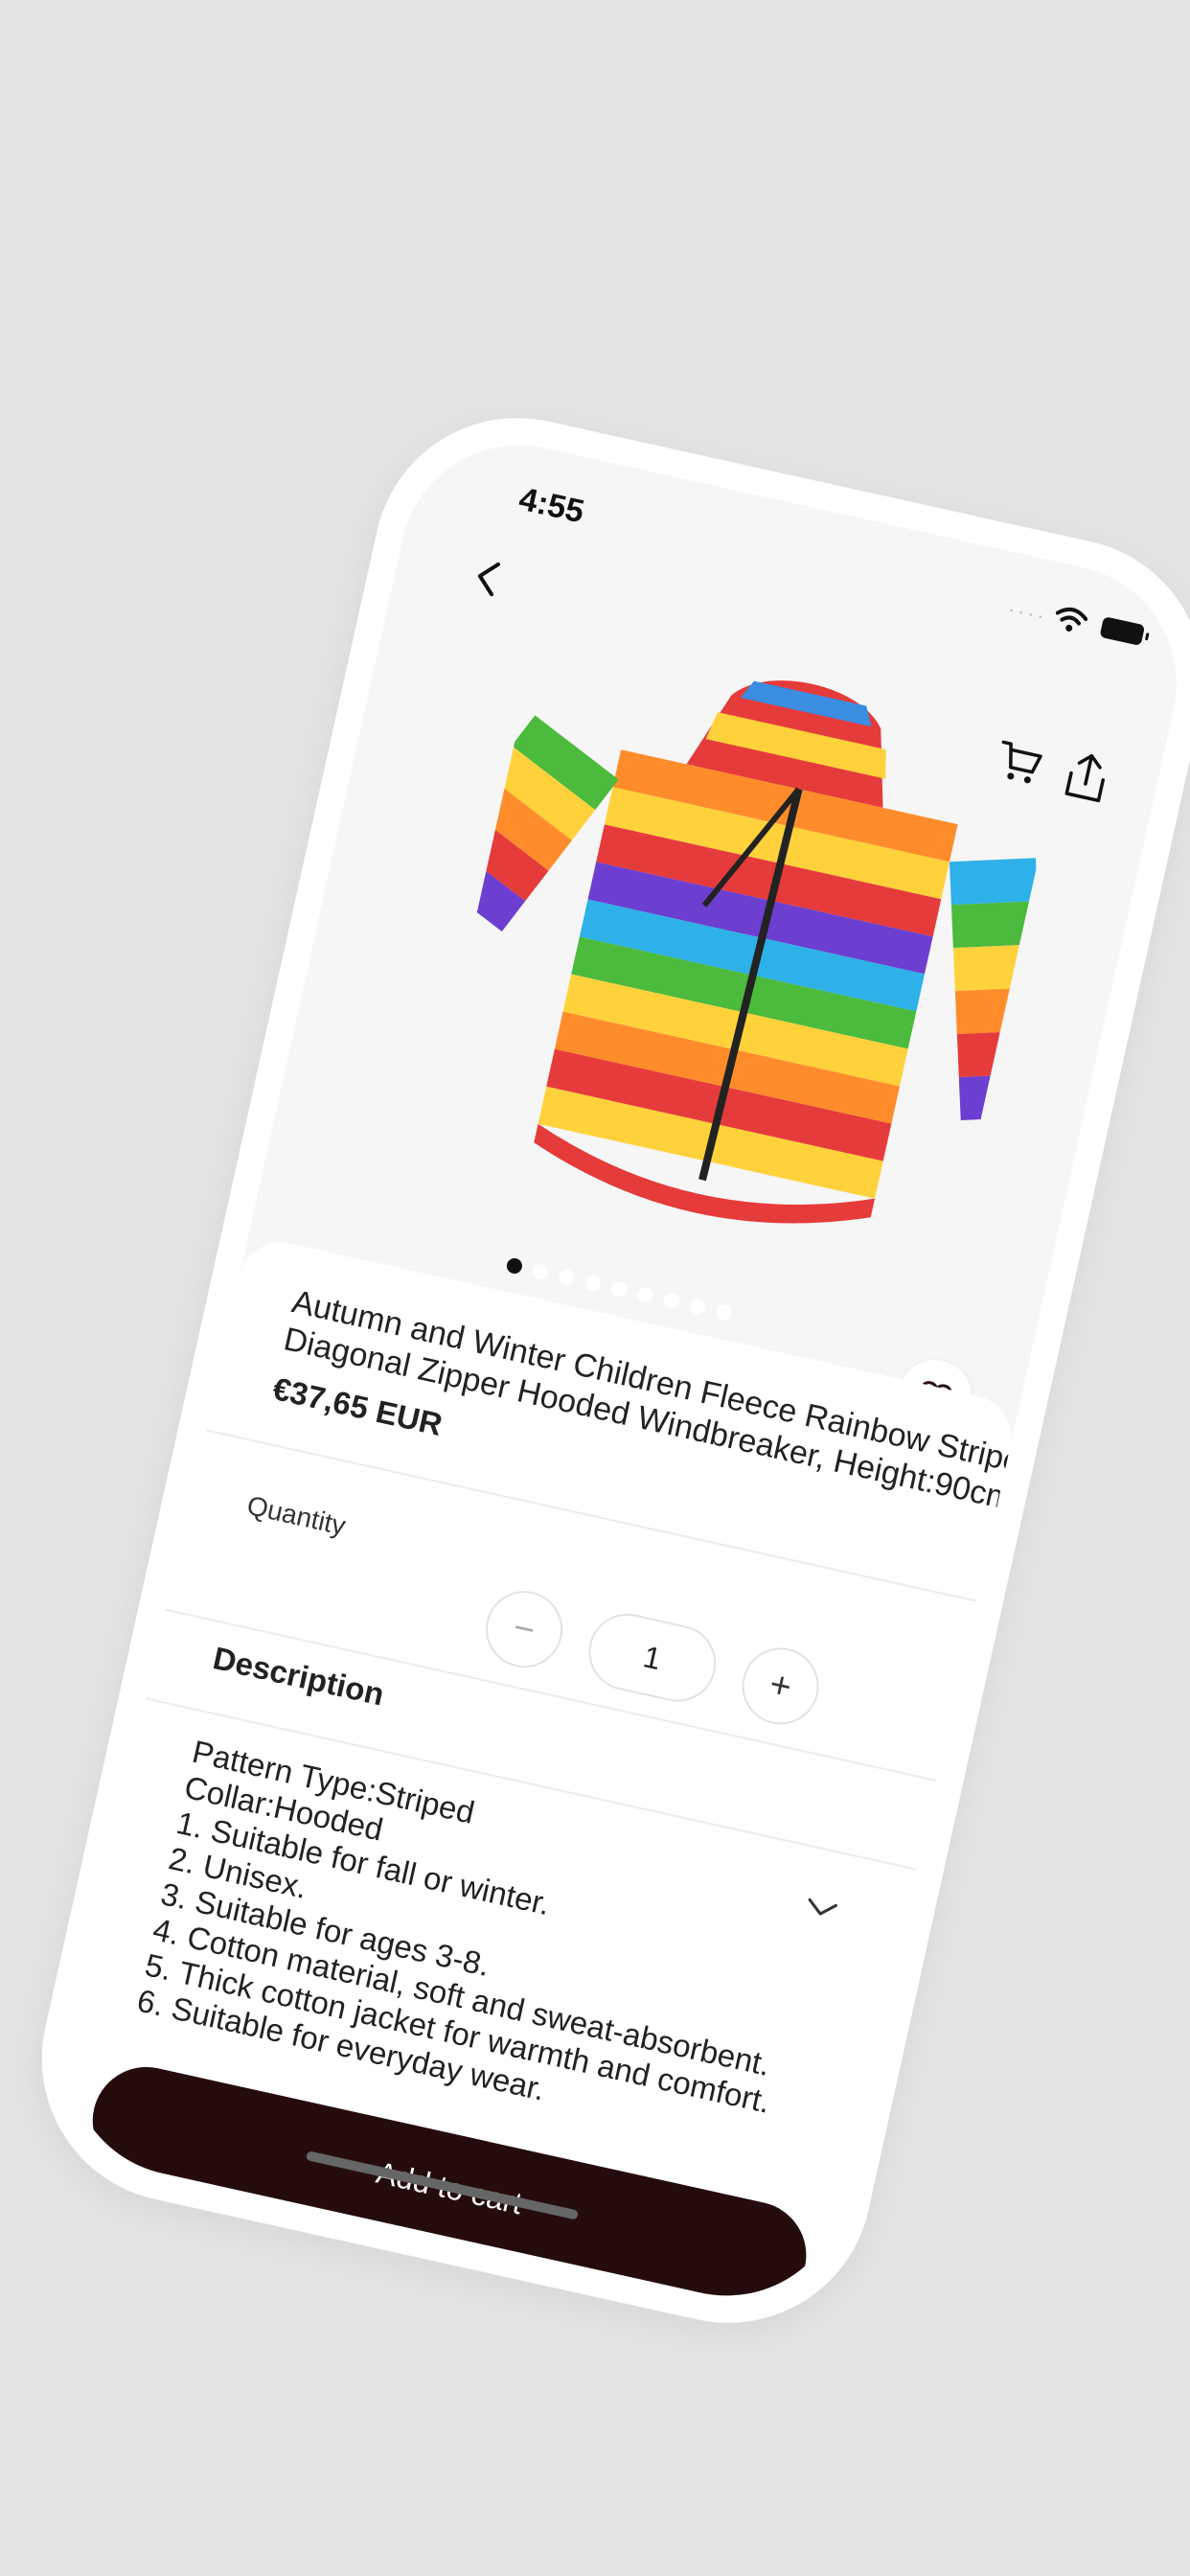 The height and width of the screenshot is (2576, 1190). I want to click on cart-button, so click(1019, 763).